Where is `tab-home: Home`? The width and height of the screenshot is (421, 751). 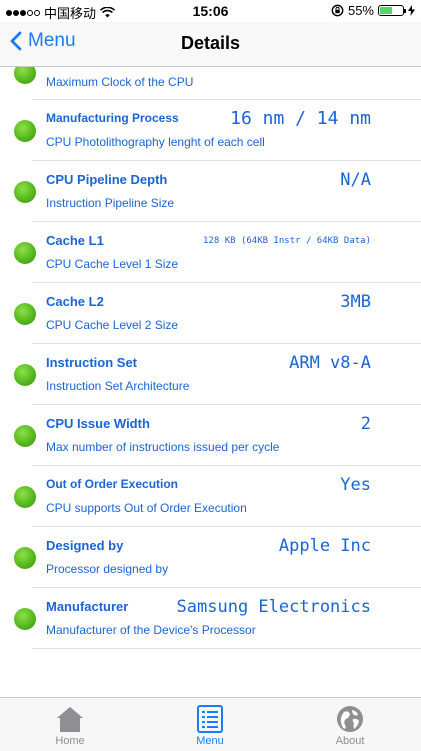 tab-home: Home is located at coordinates (70, 724).